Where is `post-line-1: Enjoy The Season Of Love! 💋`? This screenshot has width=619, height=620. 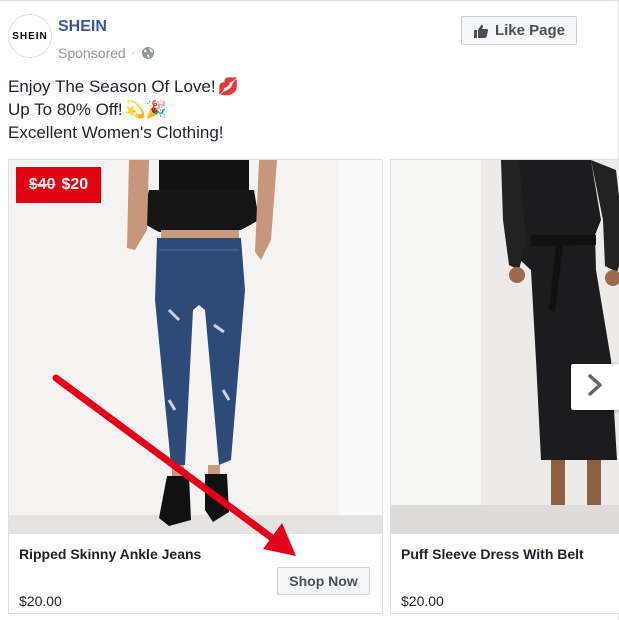 post-line-1: Enjoy The Season Of Love! 💋 is located at coordinates (123, 86).